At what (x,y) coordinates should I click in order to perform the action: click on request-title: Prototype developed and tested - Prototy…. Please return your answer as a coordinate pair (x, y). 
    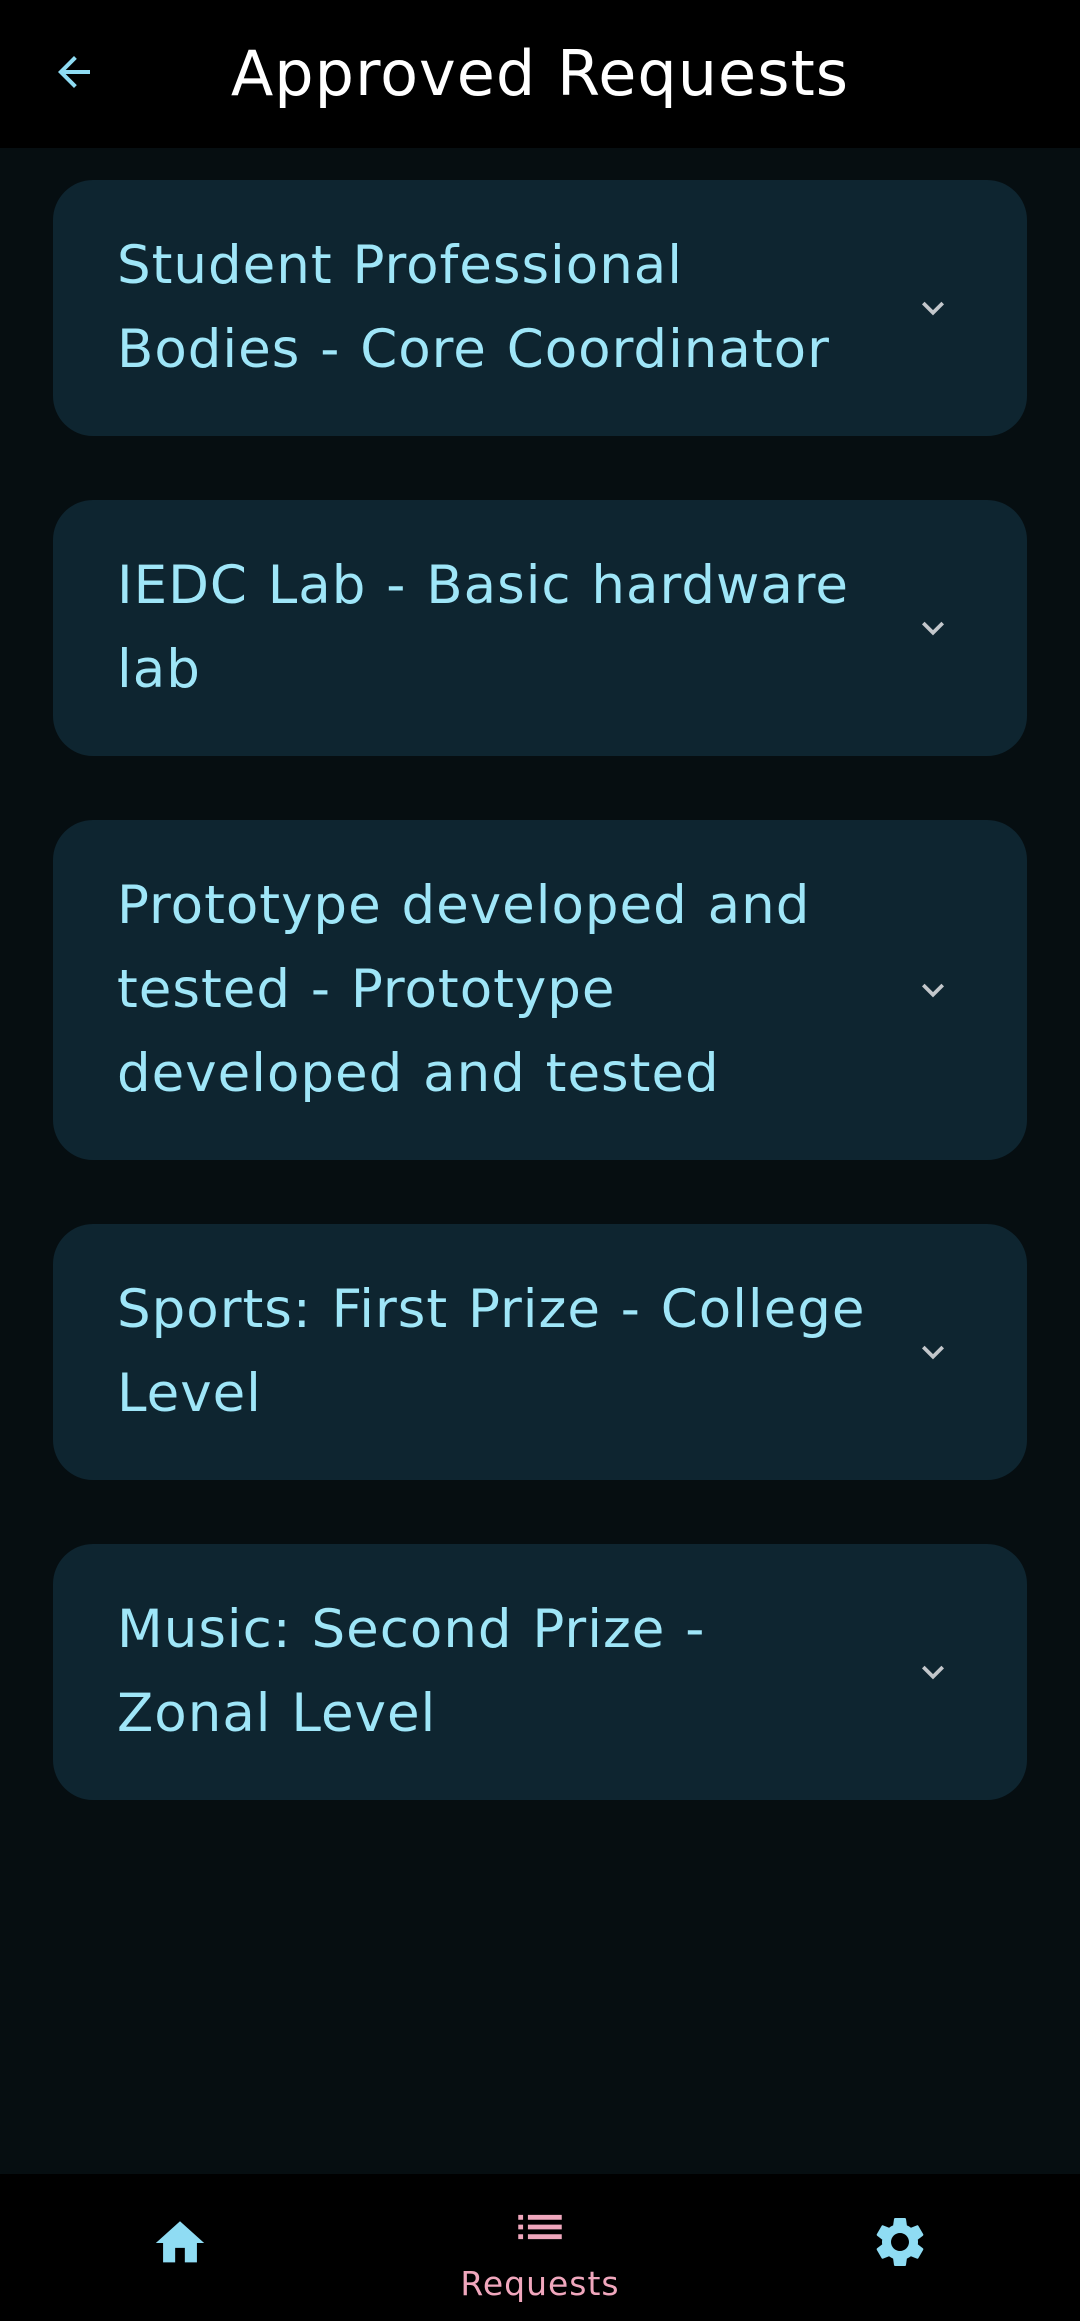
    Looking at the image, I should click on (464, 989).